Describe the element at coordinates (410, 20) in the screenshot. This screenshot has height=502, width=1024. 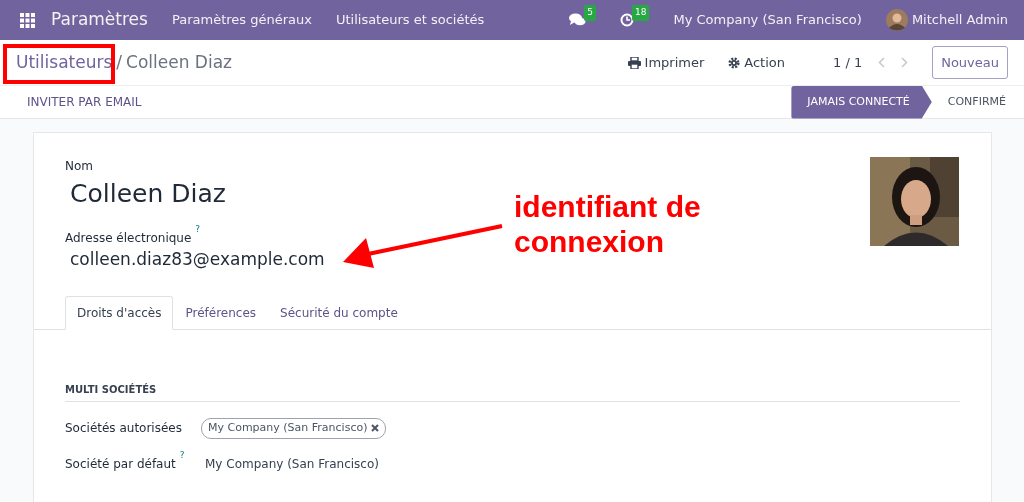
I see `menu-item: Utilisateurs et sociétés` at that location.